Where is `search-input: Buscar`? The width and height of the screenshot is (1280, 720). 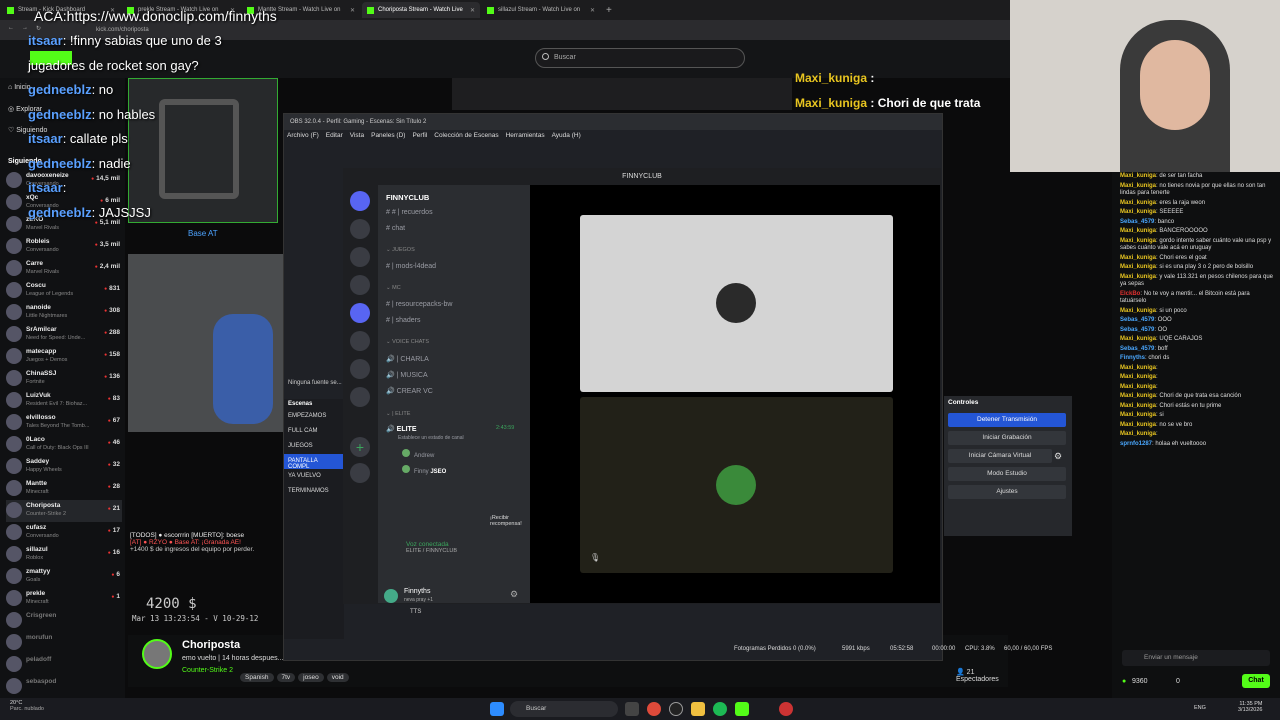
search-input: Buscar is located at coordinates (640, 58).